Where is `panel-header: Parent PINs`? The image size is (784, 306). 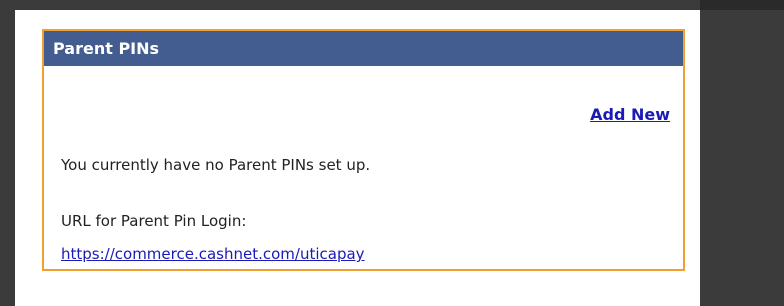 panel-header: Parent PINs is located at coordinates (363, 48).